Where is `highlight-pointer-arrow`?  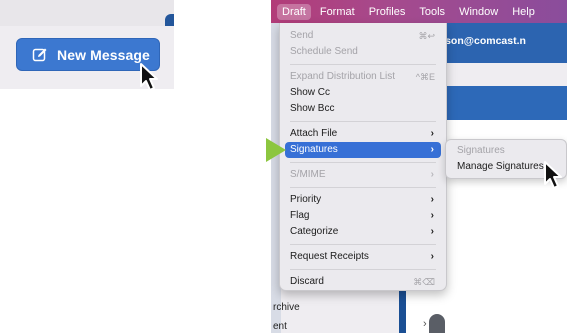 highlight-pointer-arrow is located at coordinates (276, 150).